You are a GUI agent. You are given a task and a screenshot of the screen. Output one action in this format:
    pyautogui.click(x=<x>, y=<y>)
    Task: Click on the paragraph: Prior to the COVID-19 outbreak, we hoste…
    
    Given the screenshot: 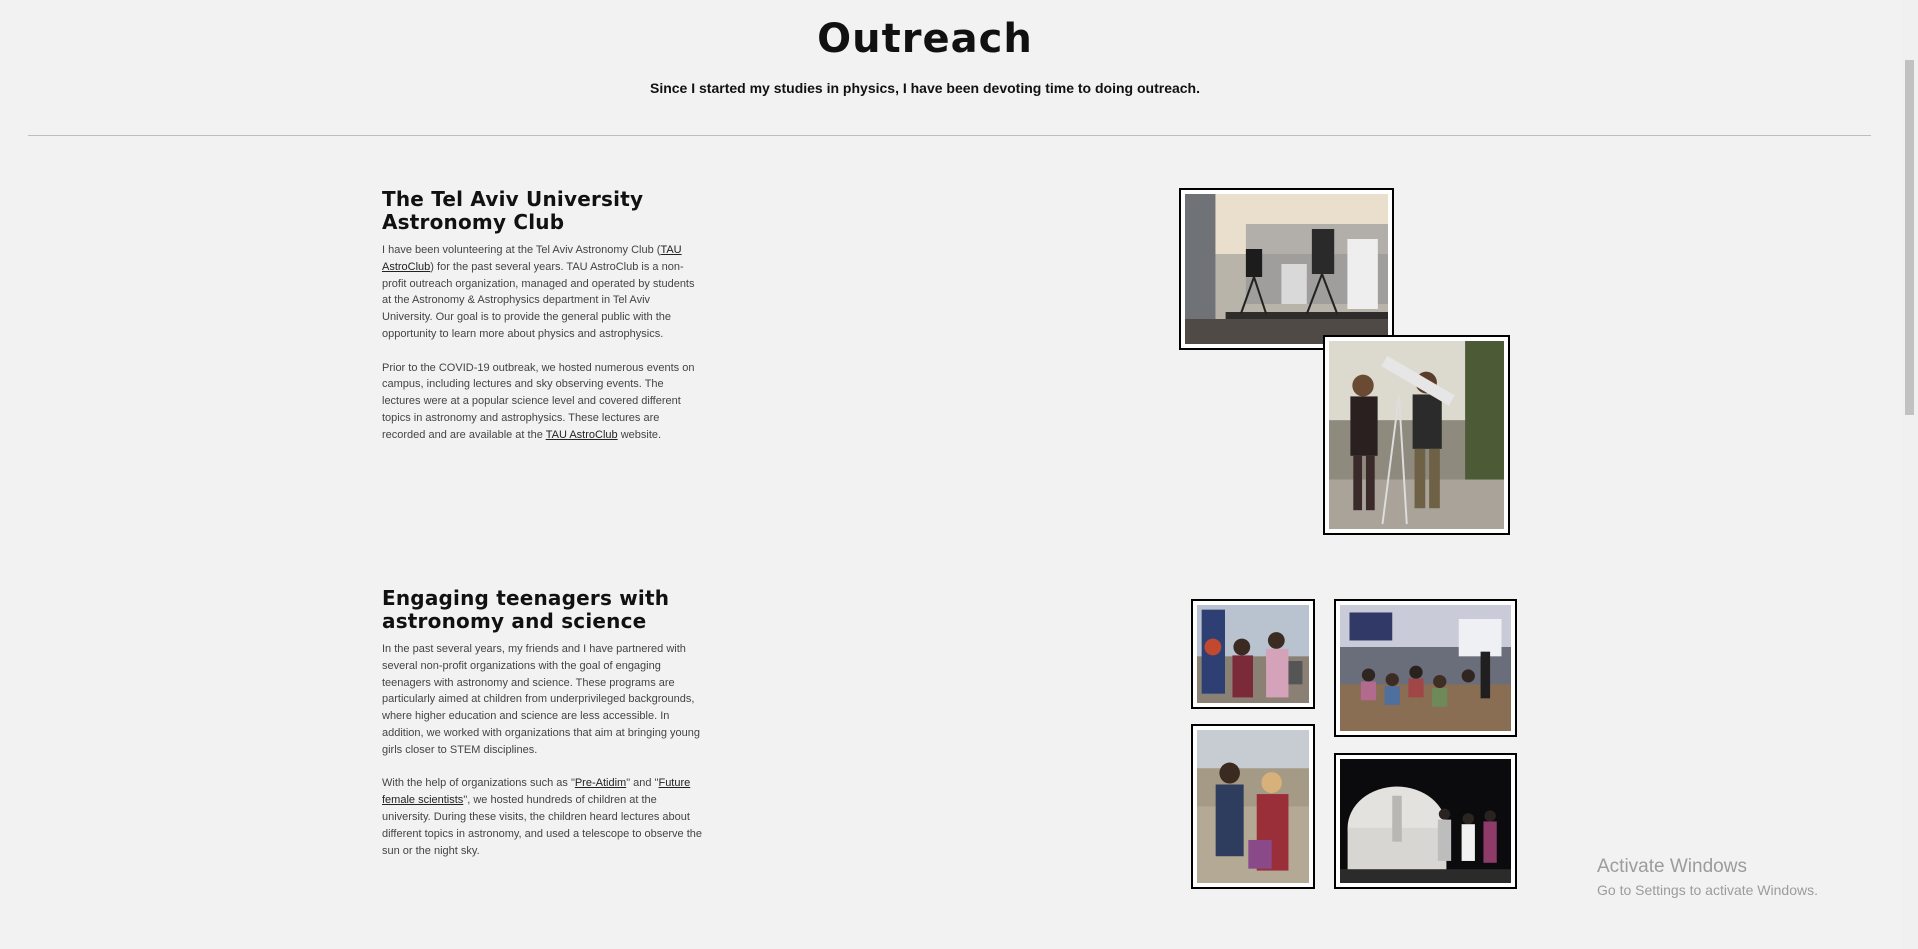 What is the action you would take?
    pyautogui.click(x=542, y=402)
    